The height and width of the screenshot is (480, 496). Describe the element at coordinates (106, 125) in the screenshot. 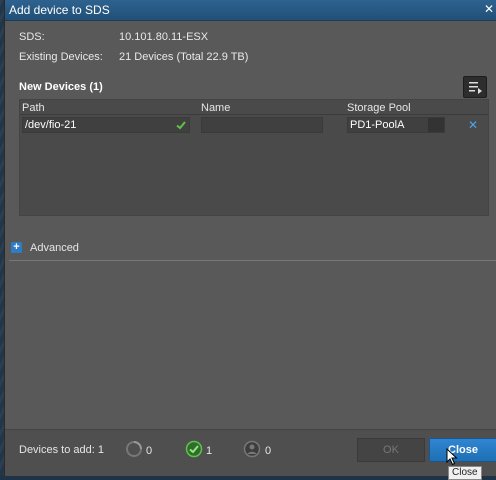

I see `path-field: /dev/fio-21` at that location.